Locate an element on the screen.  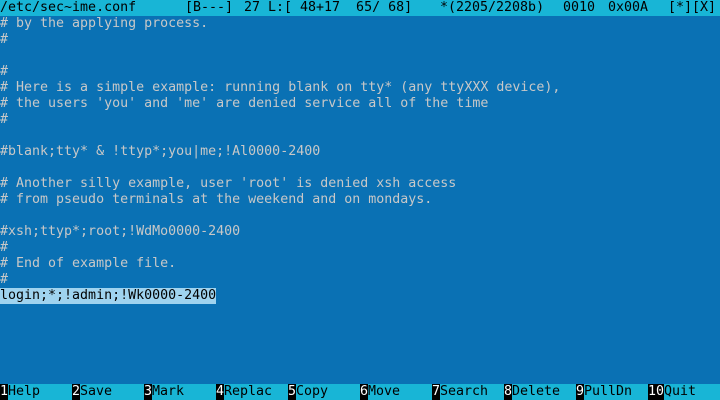
modified-flags-indicator: [*][X] is located at coordinates (692, 7).